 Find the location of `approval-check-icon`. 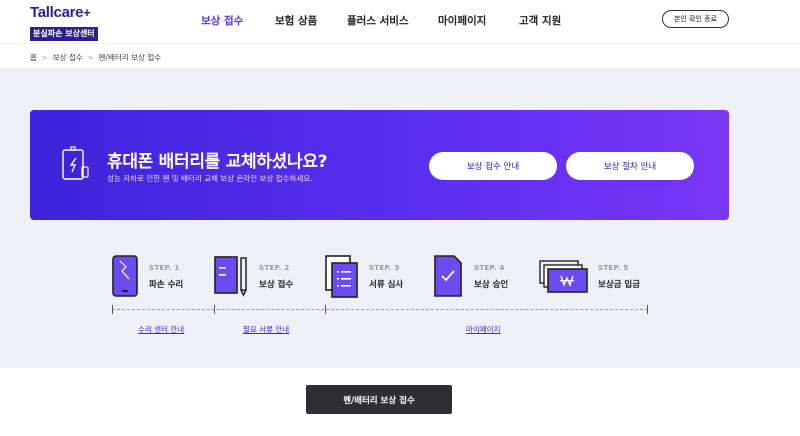

approval-check-icon is located at coordinates (448, 276).